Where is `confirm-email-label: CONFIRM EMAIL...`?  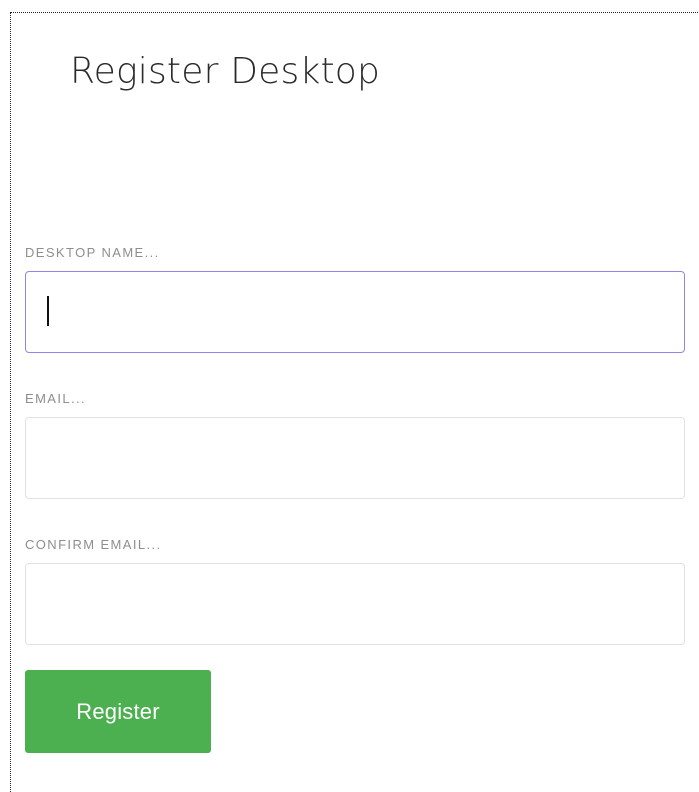 confirm-email-label: CONFIRM EMAIL... is located at coordinates (93, 544).